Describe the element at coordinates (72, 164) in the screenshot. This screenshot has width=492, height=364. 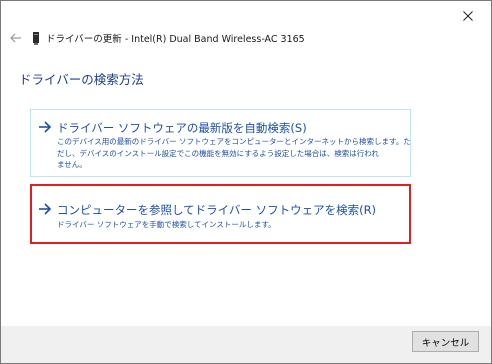
I see `description-line: ません。` at that location.